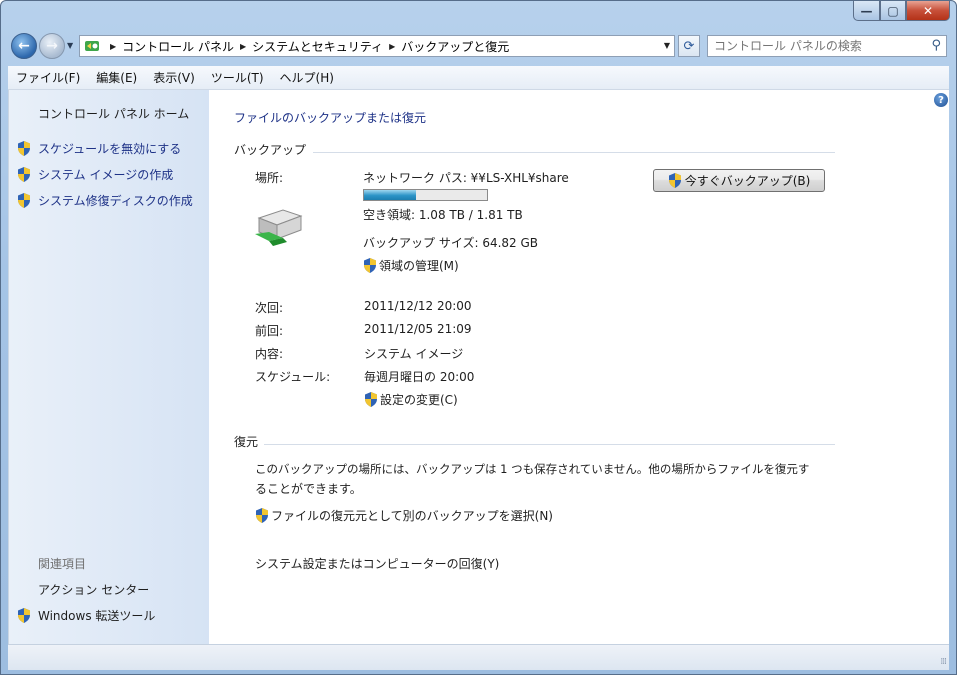 The width and height of the screenshot is (957, 675). I want to click on page-title: ファイルのバックアップまたは復元, so click(330, 118).